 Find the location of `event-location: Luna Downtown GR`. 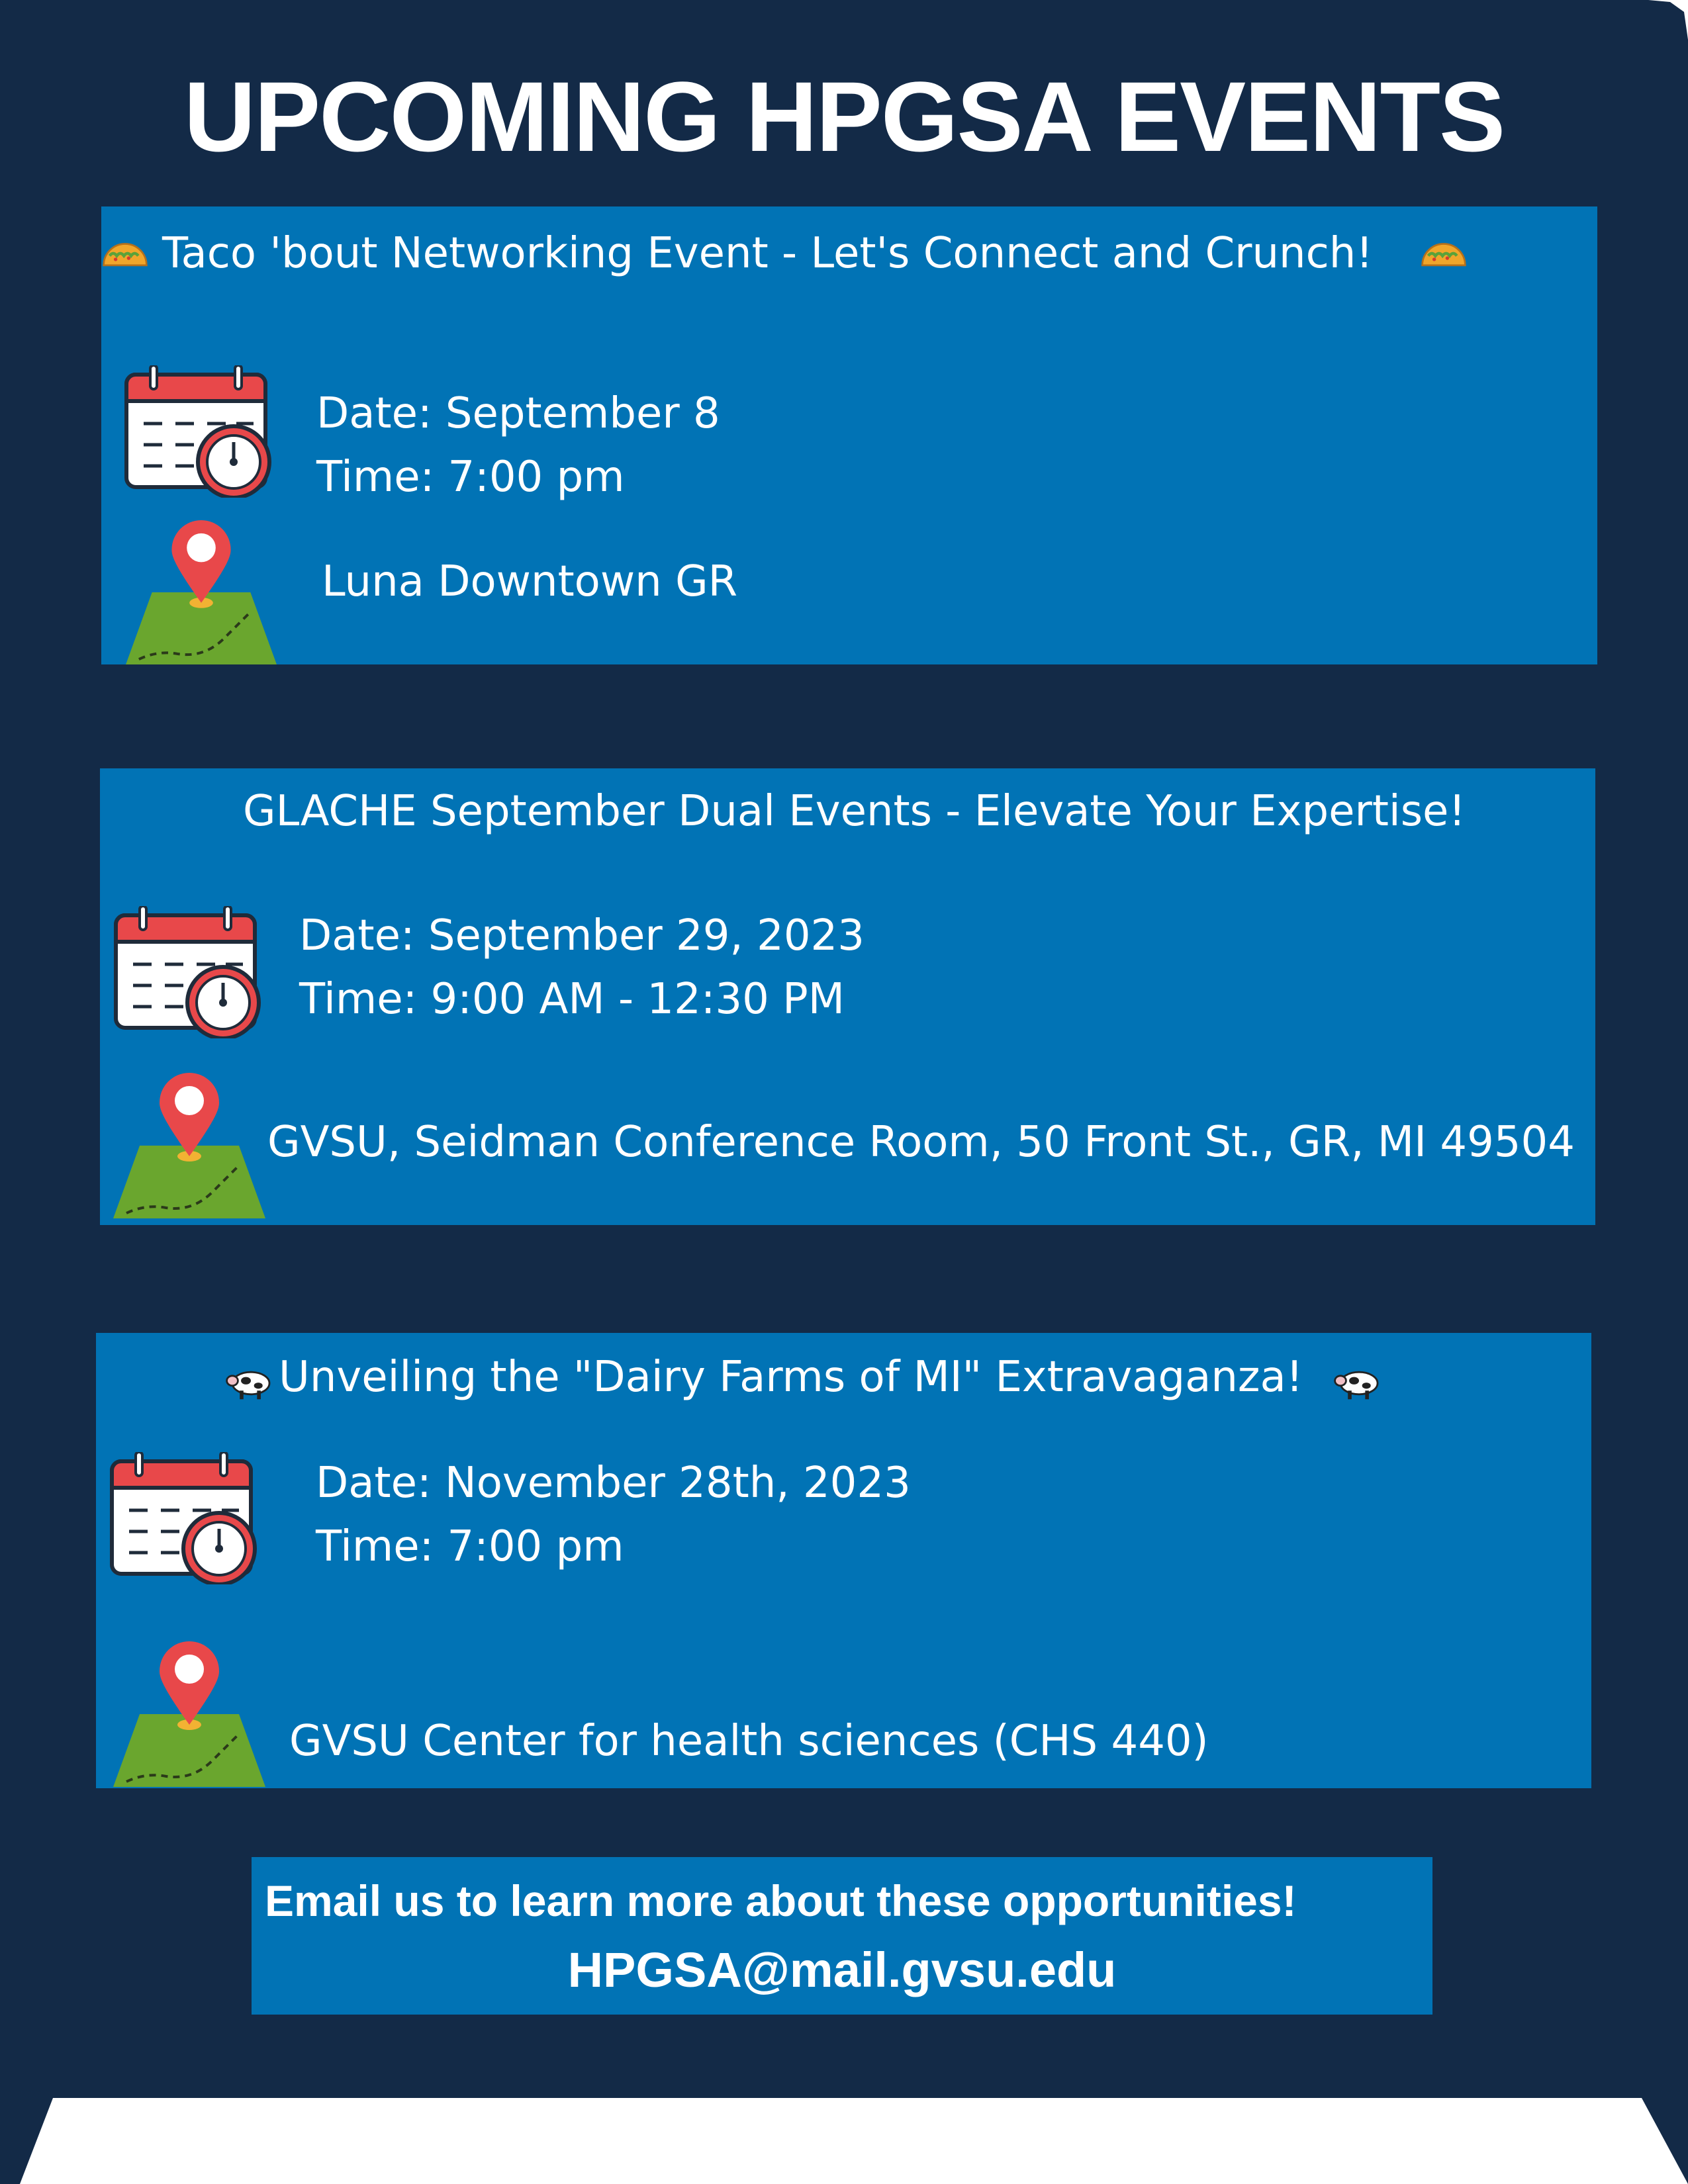

event-location: Luna Downtown GR is located at coordinates (530, 581).